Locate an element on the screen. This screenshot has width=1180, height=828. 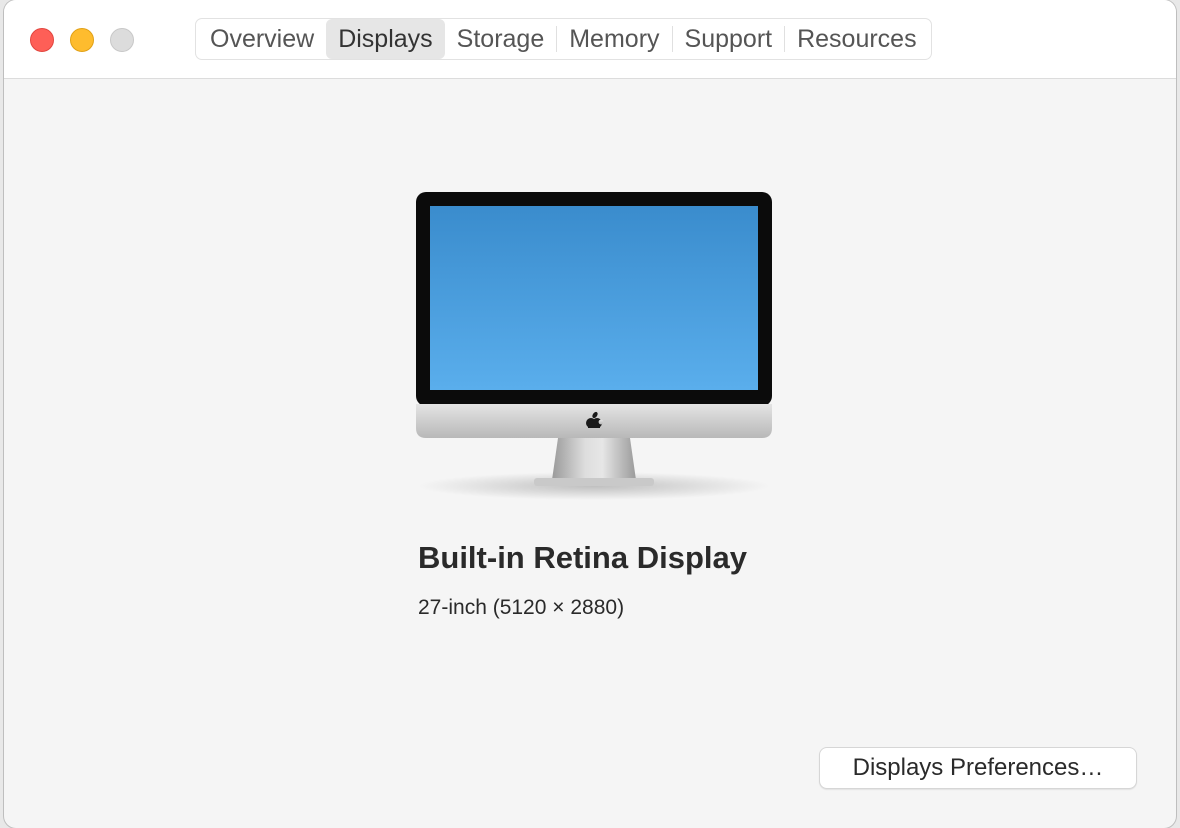
minimize-button is located at coordinates (82, 40).